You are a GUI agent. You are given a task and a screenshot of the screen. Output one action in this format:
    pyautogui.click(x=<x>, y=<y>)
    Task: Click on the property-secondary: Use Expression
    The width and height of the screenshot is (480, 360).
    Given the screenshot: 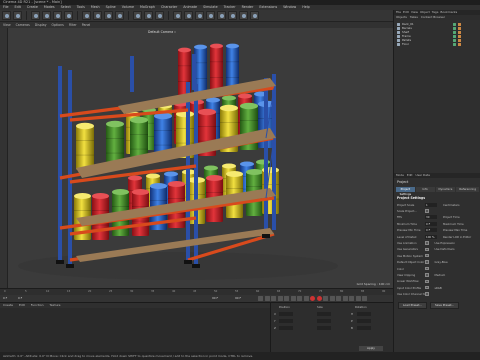 What is the action you would take?
    pyautogui.click(x=445, y=243)
    